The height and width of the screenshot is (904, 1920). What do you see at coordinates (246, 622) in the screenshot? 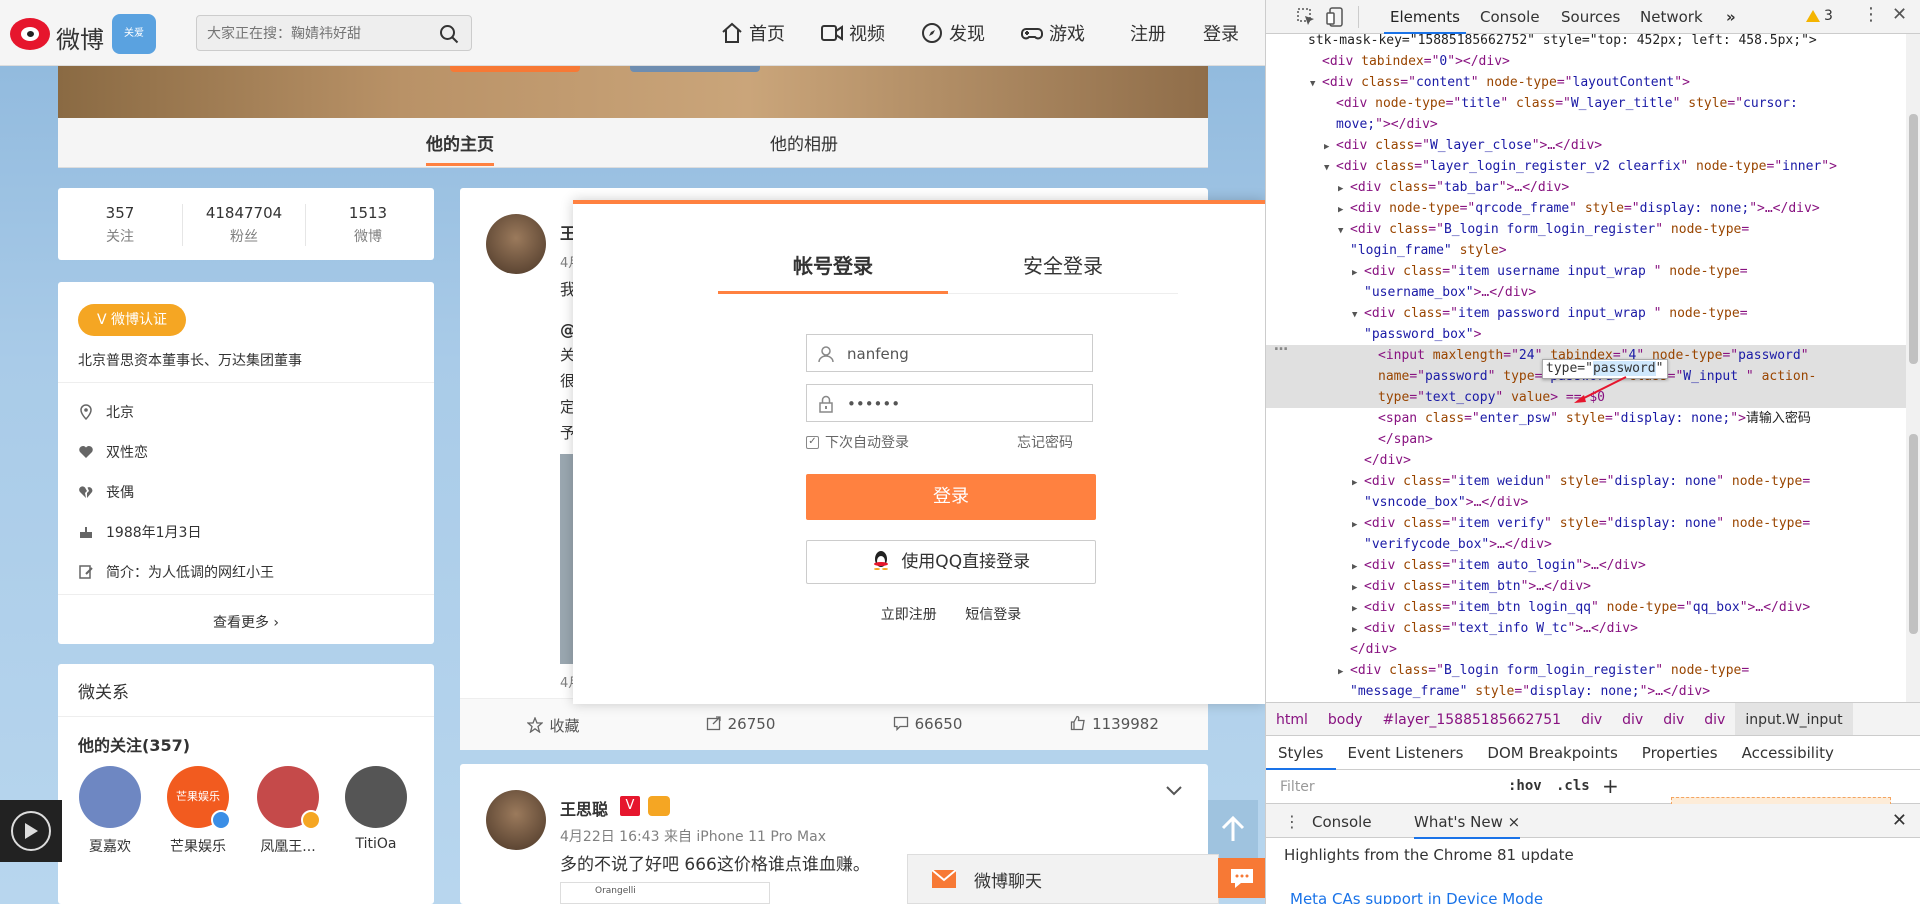
I see `see-more-link: 查看更多 ›` at bounding box center [246, 622].